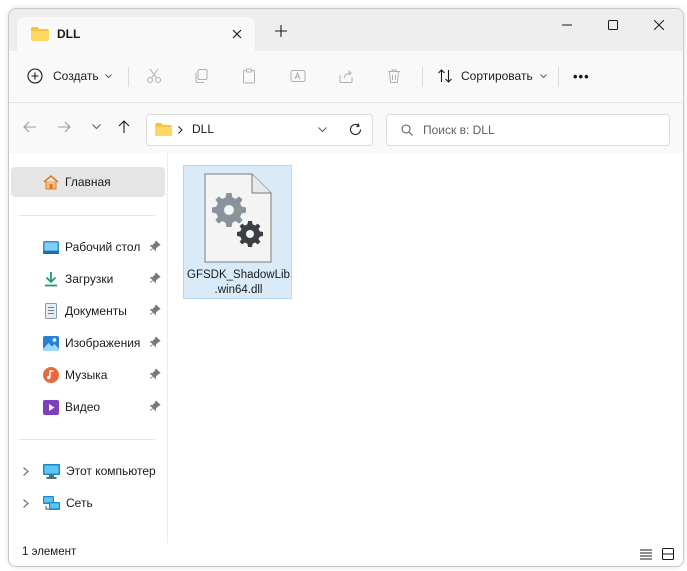 This screenshot has height=571, width=687. I want to click on recent-locations-button, so click(96, 127).